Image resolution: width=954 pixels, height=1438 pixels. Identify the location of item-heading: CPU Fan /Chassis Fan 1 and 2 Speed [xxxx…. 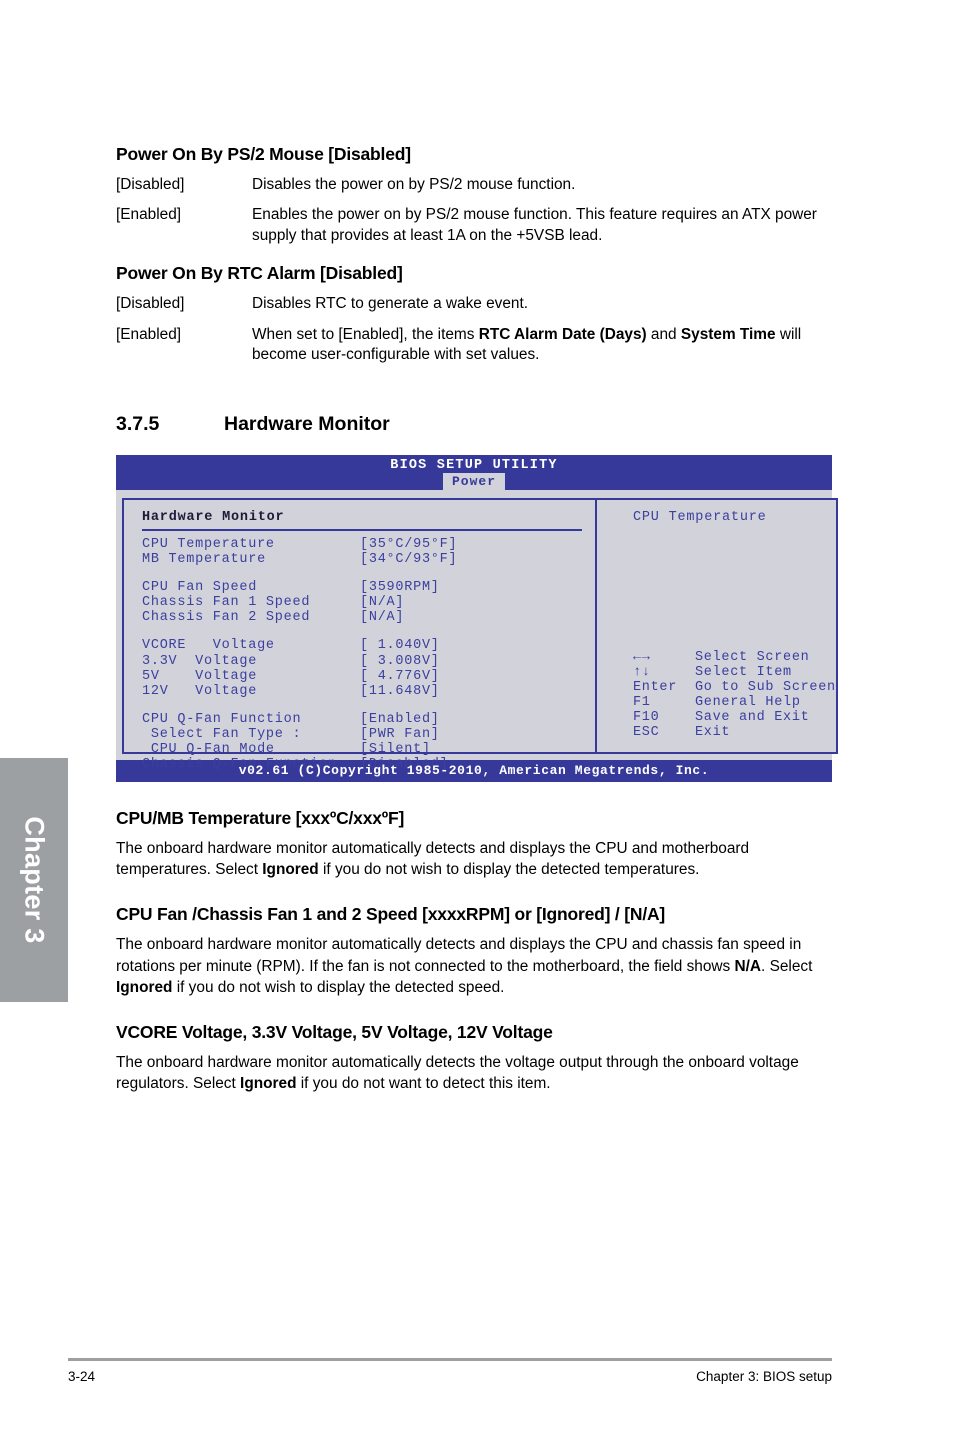
(391, 914).